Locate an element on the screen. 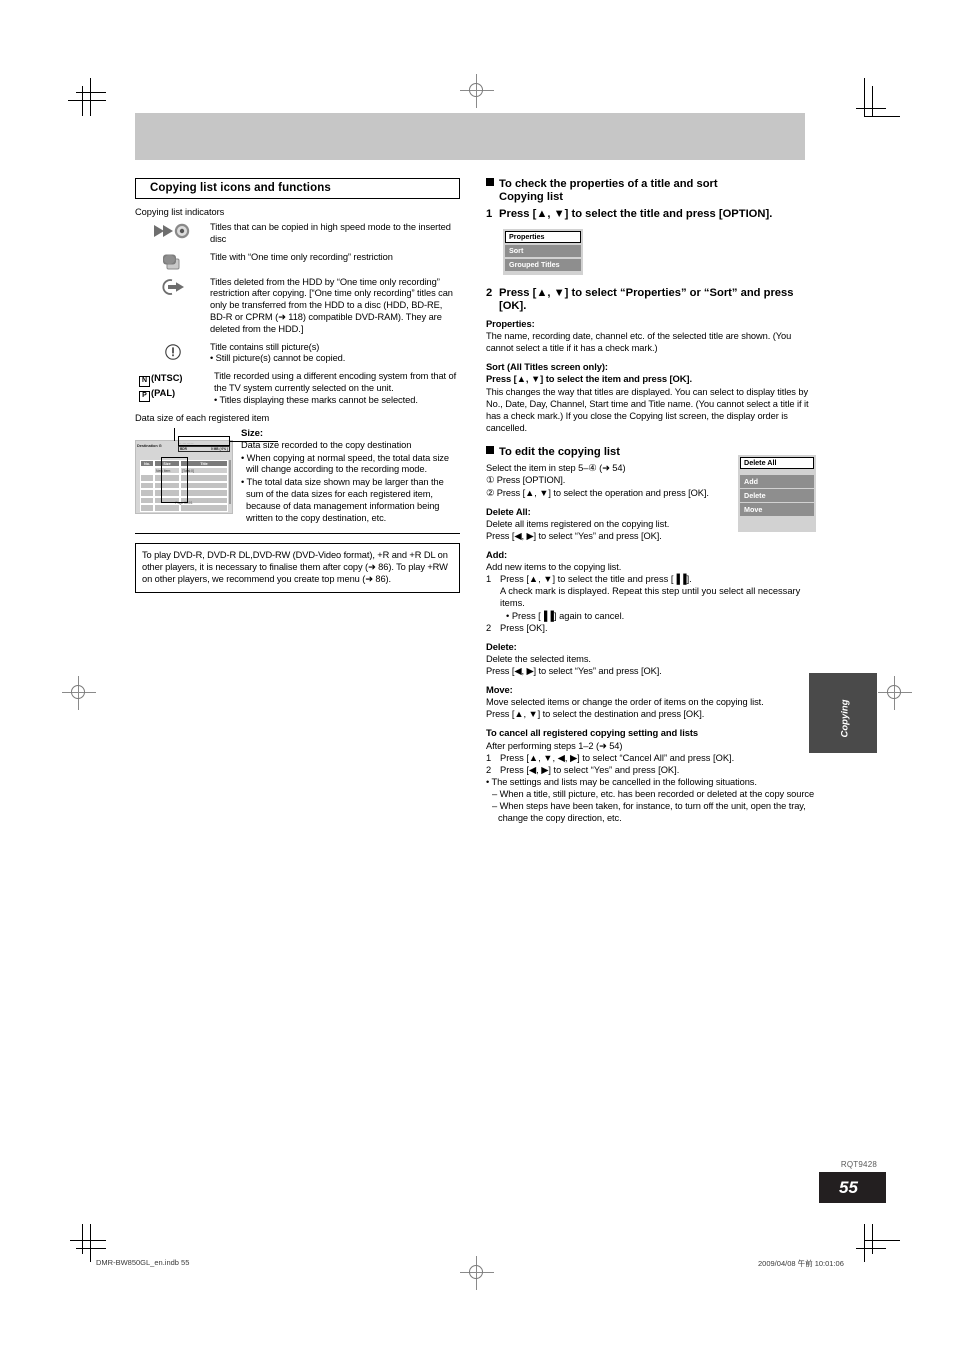 The image size is (954, 1351). pal-label-line: P (PAL) is located at coordinates (161, 395).